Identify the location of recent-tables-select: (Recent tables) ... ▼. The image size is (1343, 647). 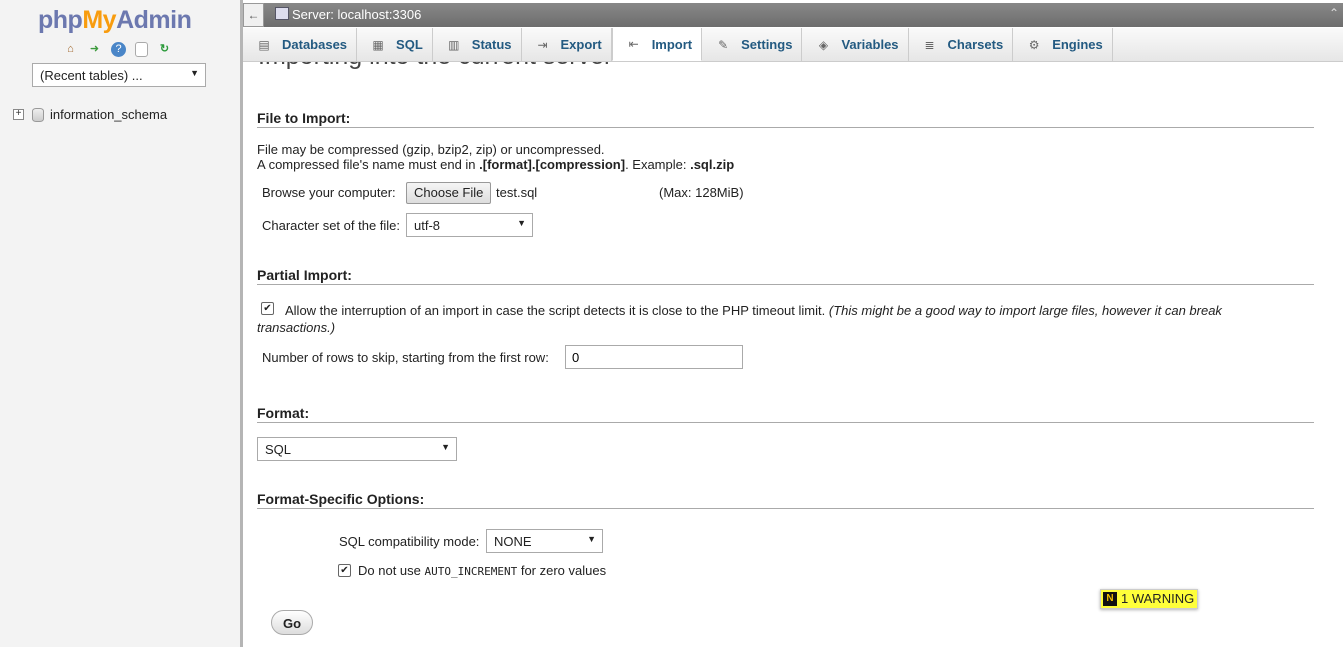
(119, 75).